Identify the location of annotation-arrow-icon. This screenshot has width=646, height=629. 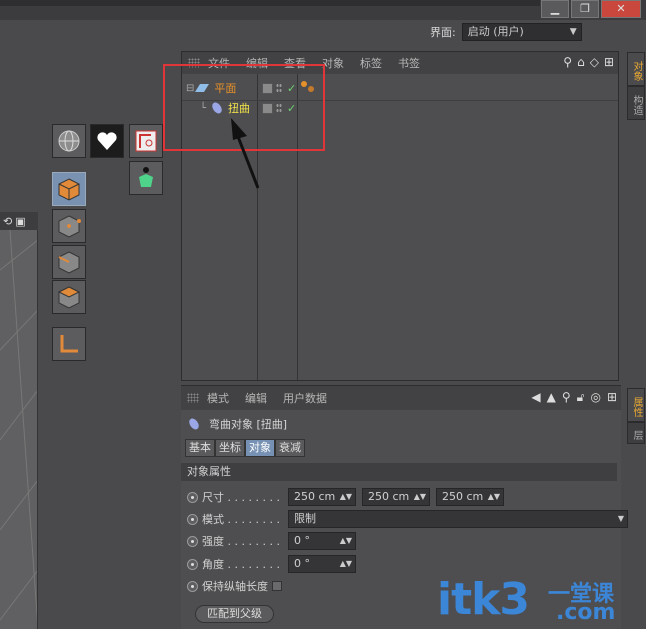
(245, 153).